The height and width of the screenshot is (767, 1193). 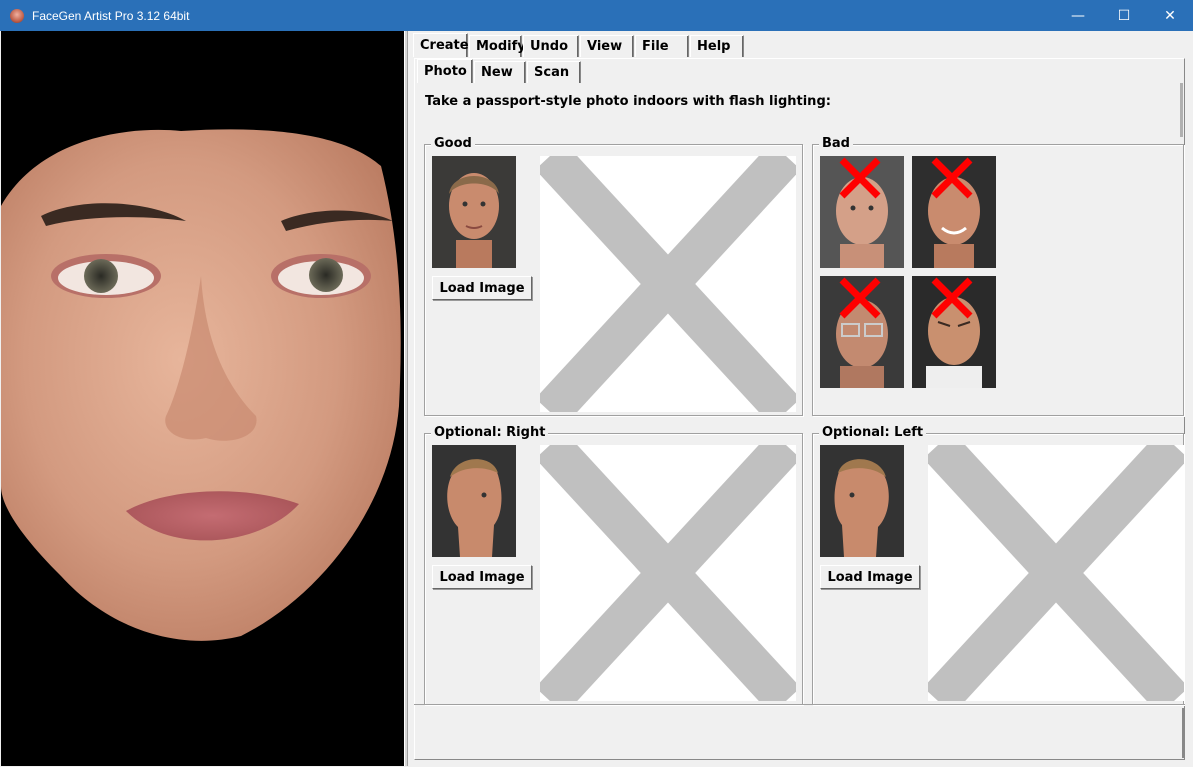 I want to click on right-load-image-button: Load Image, so click(x=482, y=577).